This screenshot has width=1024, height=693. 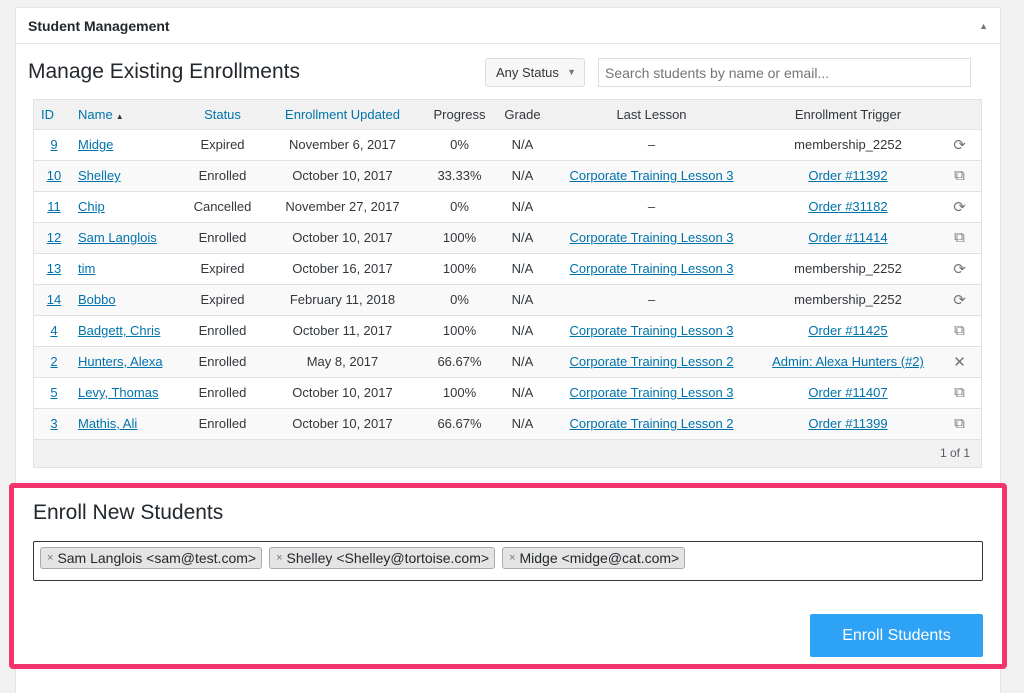 What do you see at coordinates (459, 115) in the screenshot?
I see `column-header-progress: Progress` at bounding box center [459, 115].